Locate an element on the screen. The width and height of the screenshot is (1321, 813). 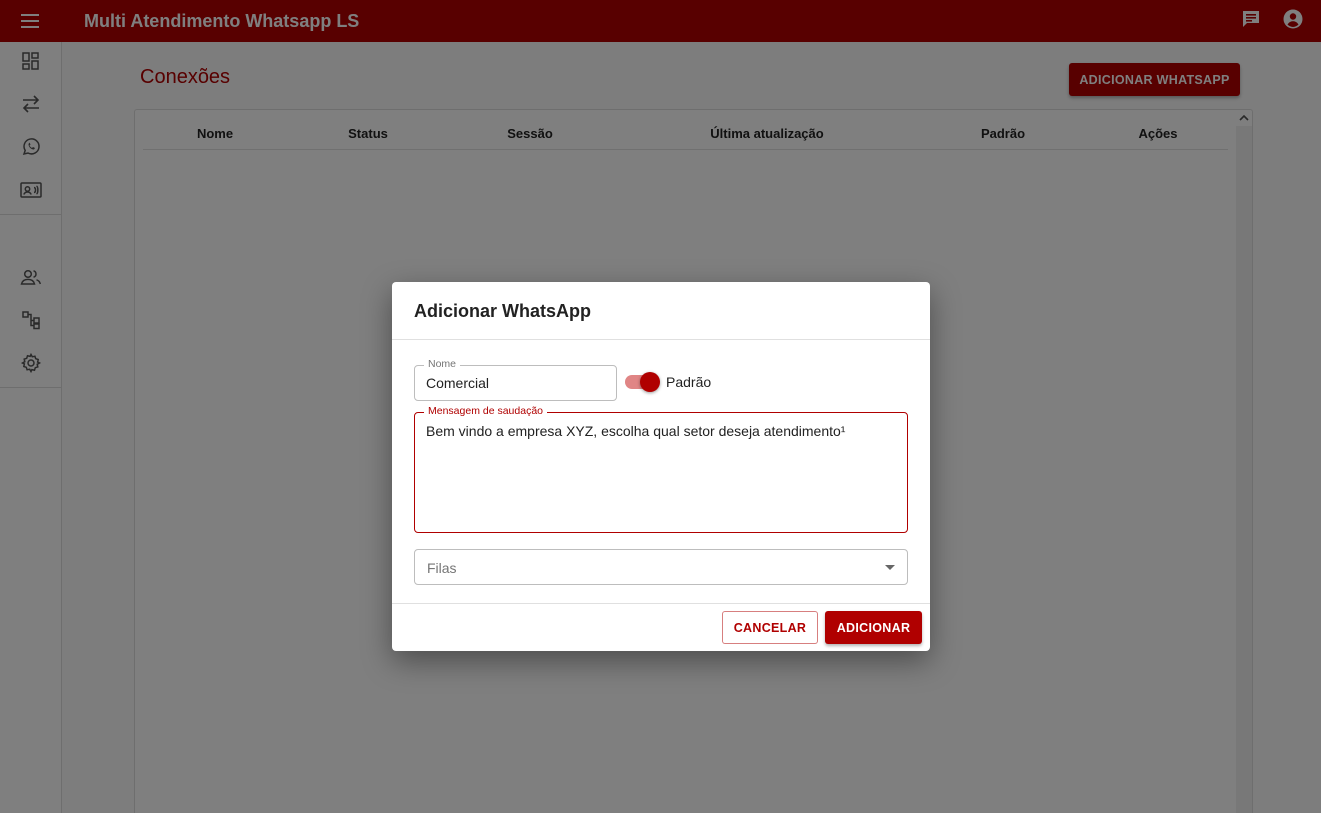
padrao-switch is located at coordinates (642, 382).